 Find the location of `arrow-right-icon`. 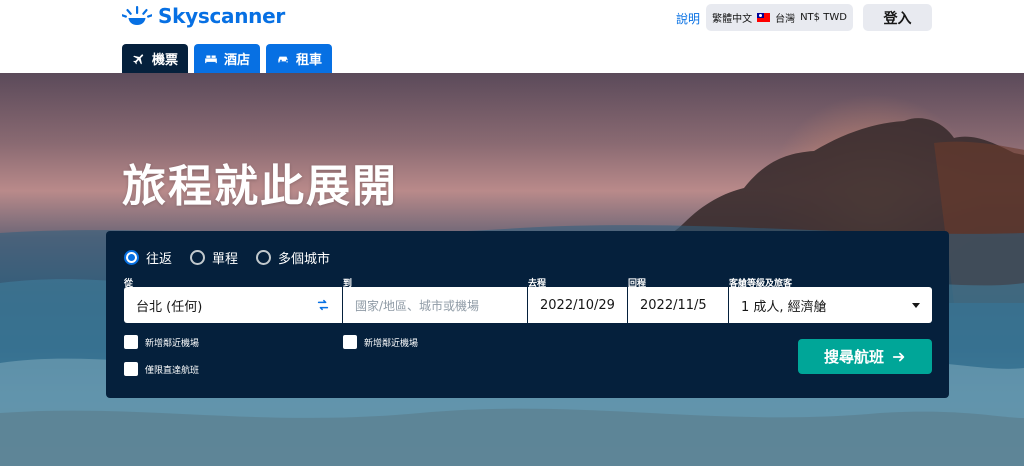

arrow-right-icon is located at coordinates (898, 356).